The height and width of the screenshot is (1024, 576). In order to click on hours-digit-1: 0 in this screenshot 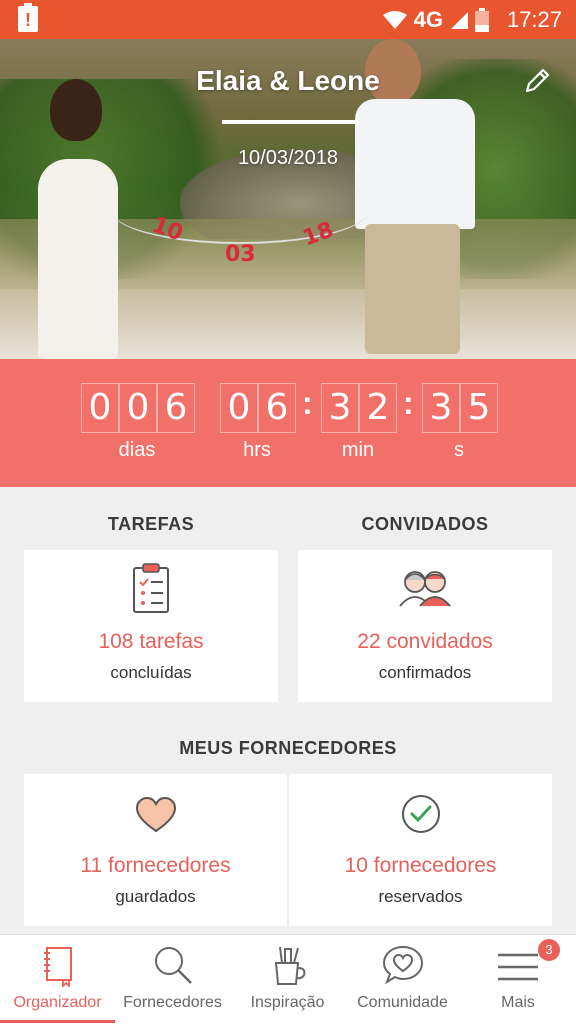, I will do `click(239, 408)`.